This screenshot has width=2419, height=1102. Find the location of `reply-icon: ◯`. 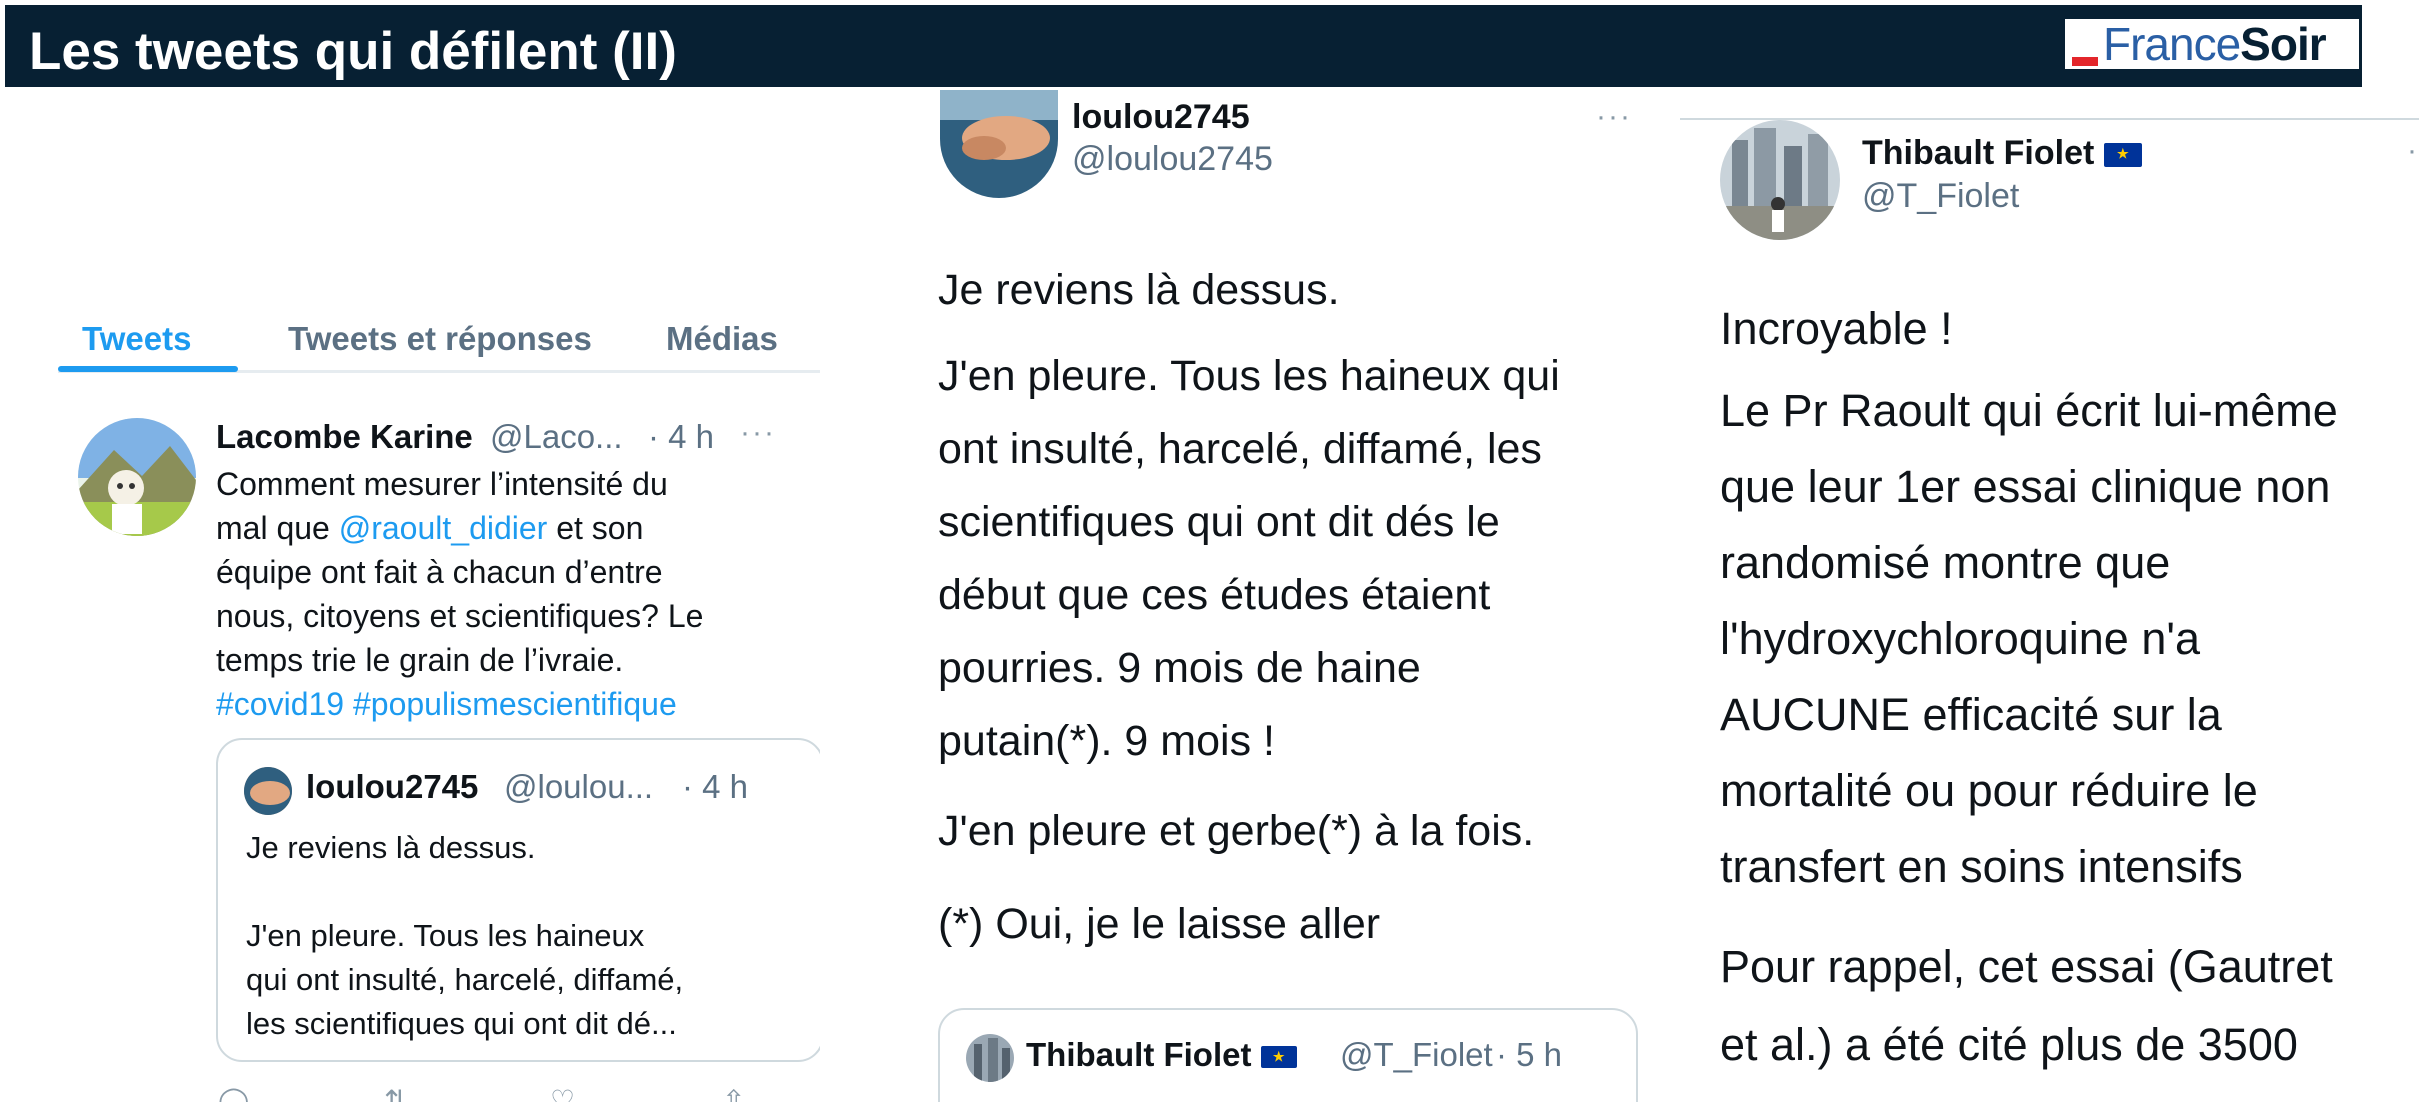

reply-icon: ◯ is located at coordinates (233, 1093).